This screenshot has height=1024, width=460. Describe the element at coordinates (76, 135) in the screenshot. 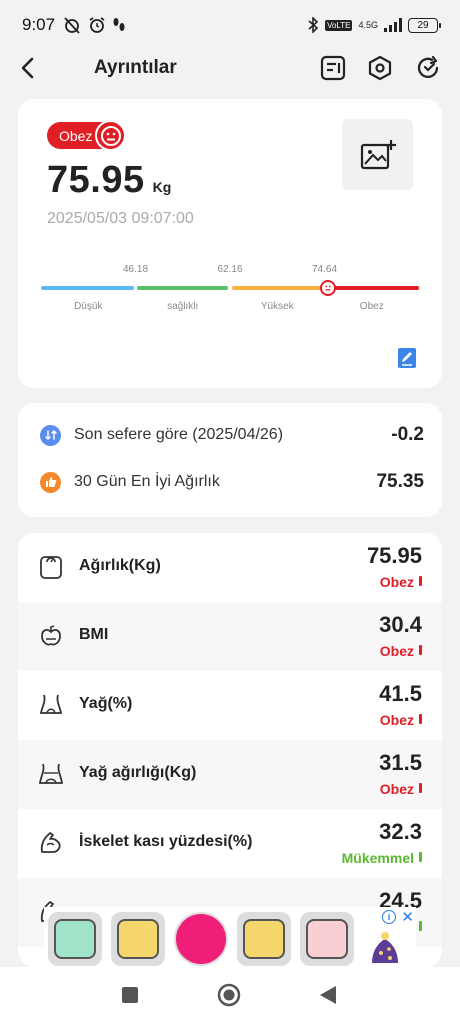

I see `status-badge-label: Obez` at that location.